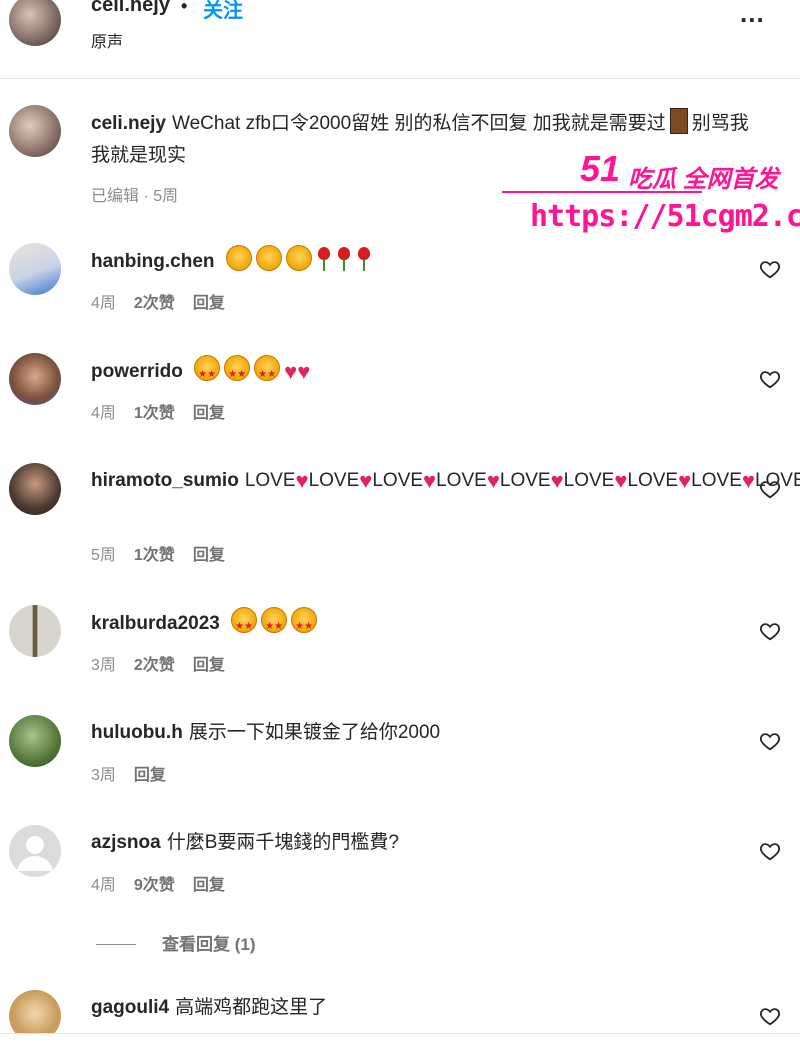 This screenshot has height=1054, width=800. What do you see at coordinates (421, 1008) in the screenshot?
I see `comment-text: gagouli4 高端鸡都跑这里了` at bounding box center [421, 1008].